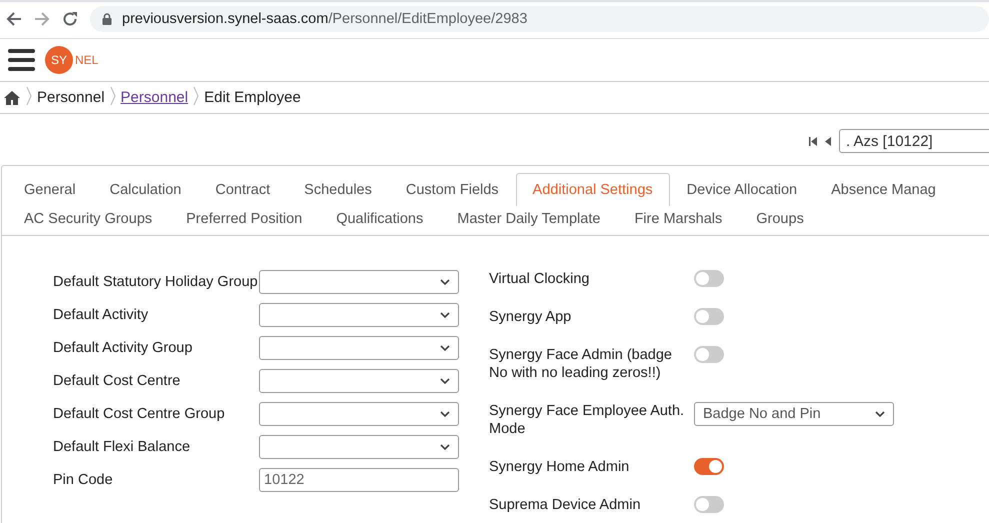  Describe the element at coordinates (325, 19) in the screenshot. I see `url-text: previousversion.synel-saas.com/Personnel/EditEmployee/2983` at that location.